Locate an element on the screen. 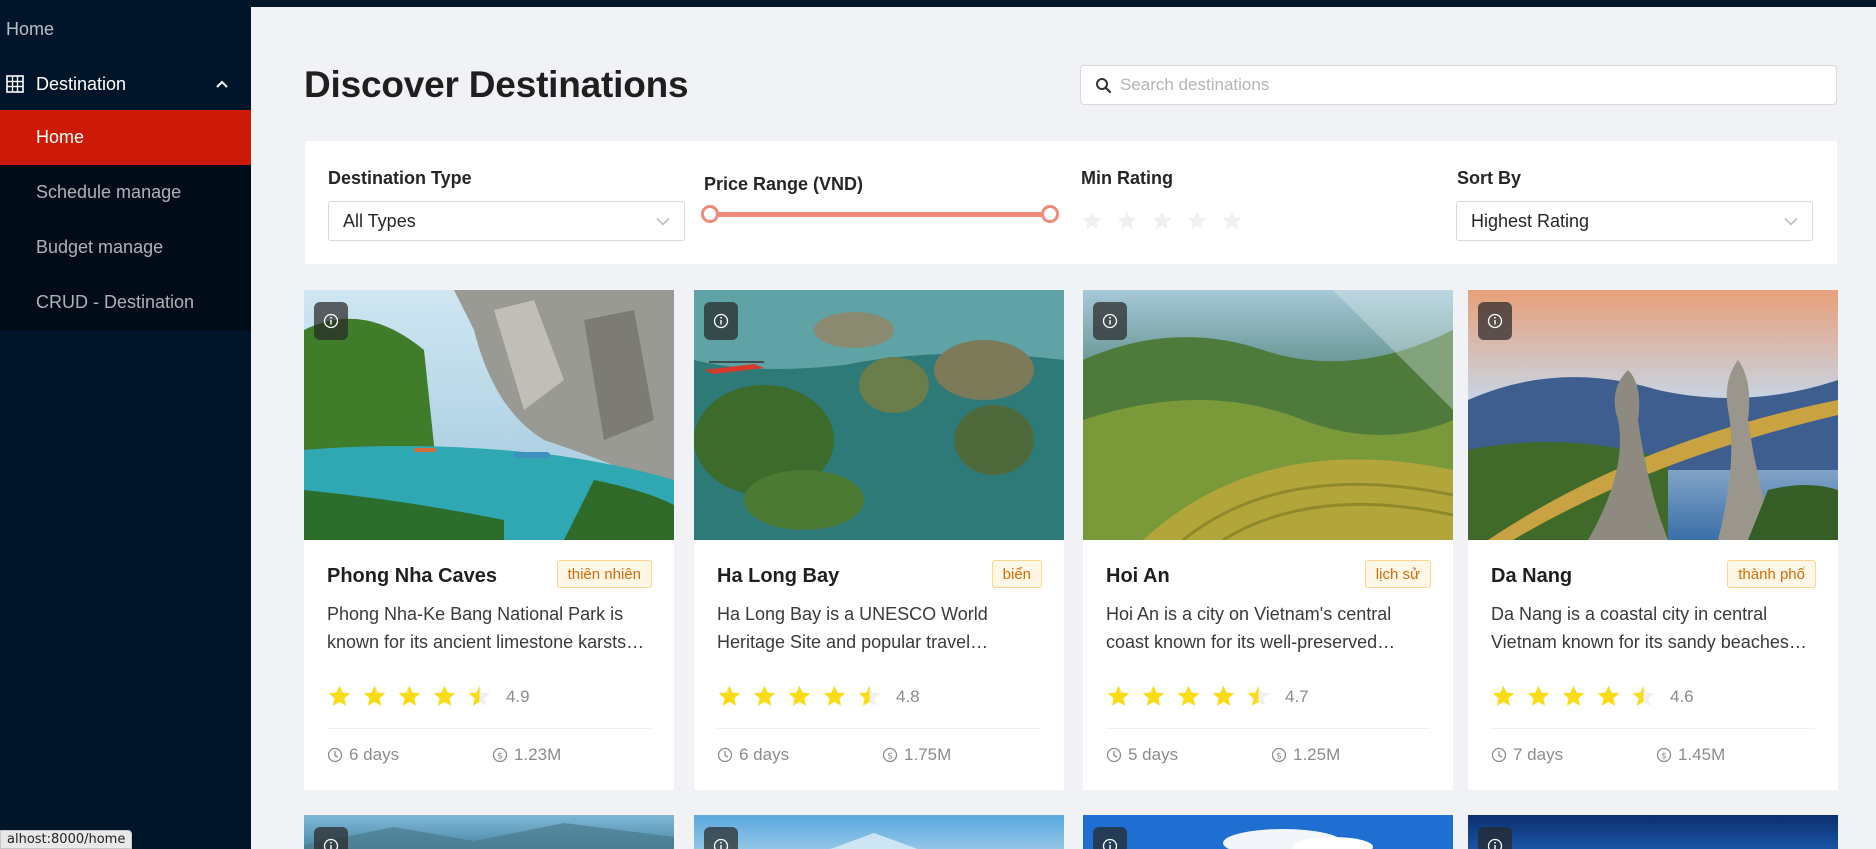 This screenshot has width=1876, height=849. sidebar-item-label: Budget manage is located at coordinates (100, 247).